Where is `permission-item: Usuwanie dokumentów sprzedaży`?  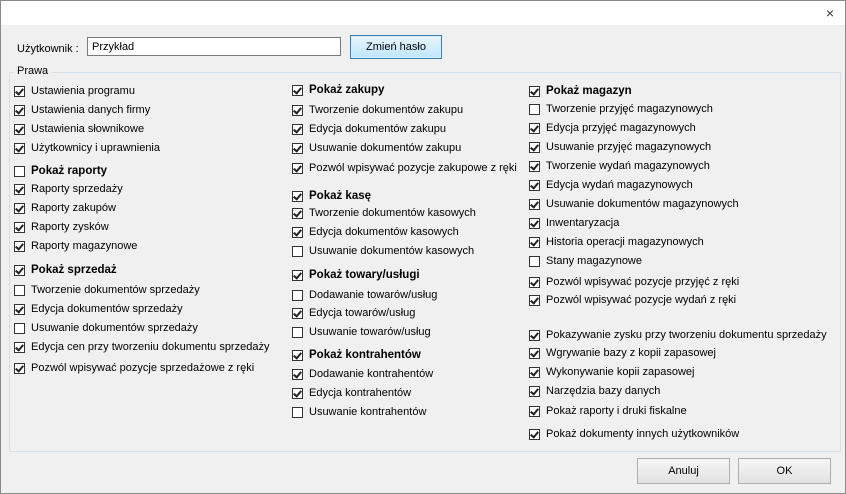
permission-item: Usuwanie dokumentów sprzedaży is located at coordinates (106, 328).